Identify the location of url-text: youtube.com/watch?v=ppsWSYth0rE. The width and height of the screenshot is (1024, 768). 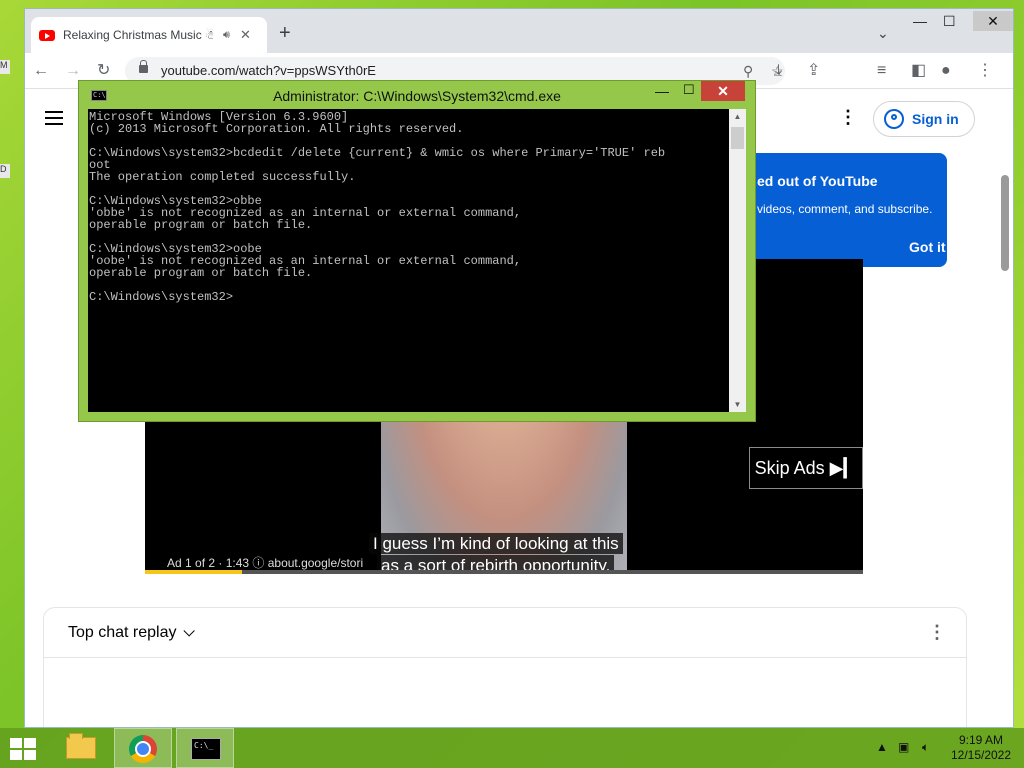
(268, 70).